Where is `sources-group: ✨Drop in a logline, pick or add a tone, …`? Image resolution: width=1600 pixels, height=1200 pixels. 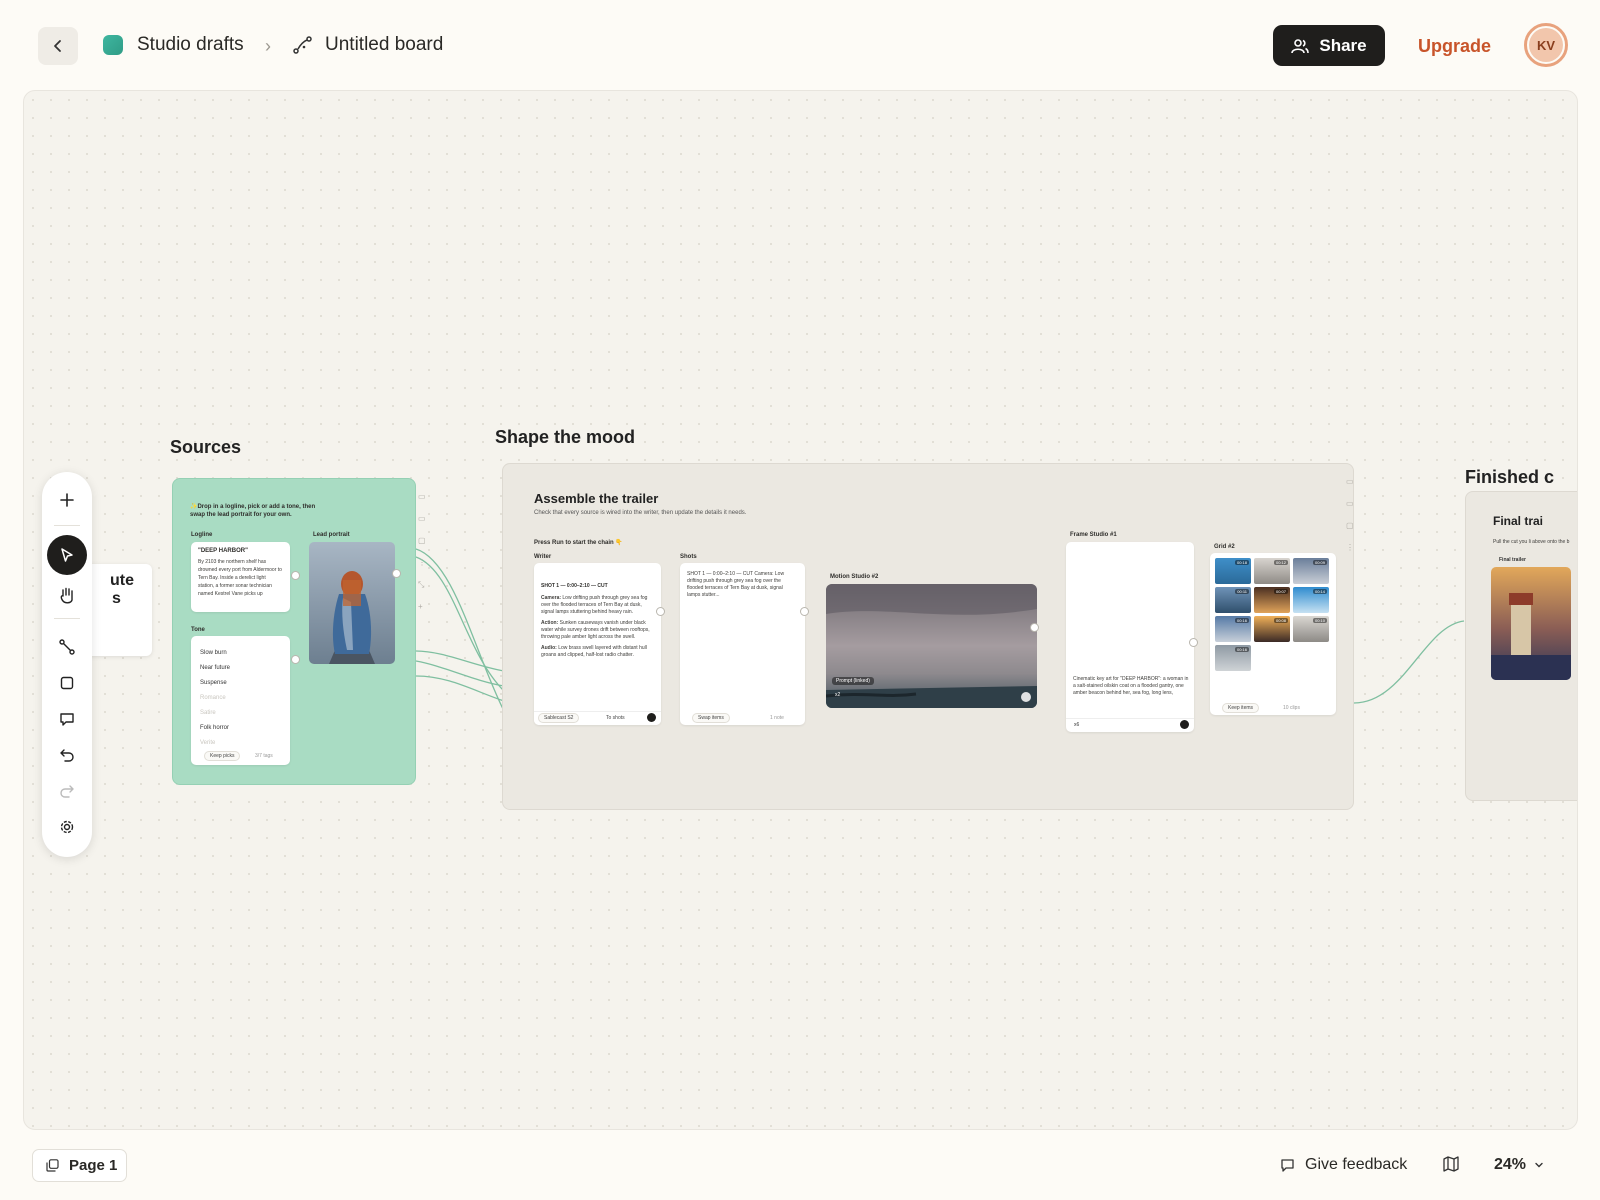
sources-group: ✨Drop in a logline, pick or add a tone, … is located at coordinates (294, 631).